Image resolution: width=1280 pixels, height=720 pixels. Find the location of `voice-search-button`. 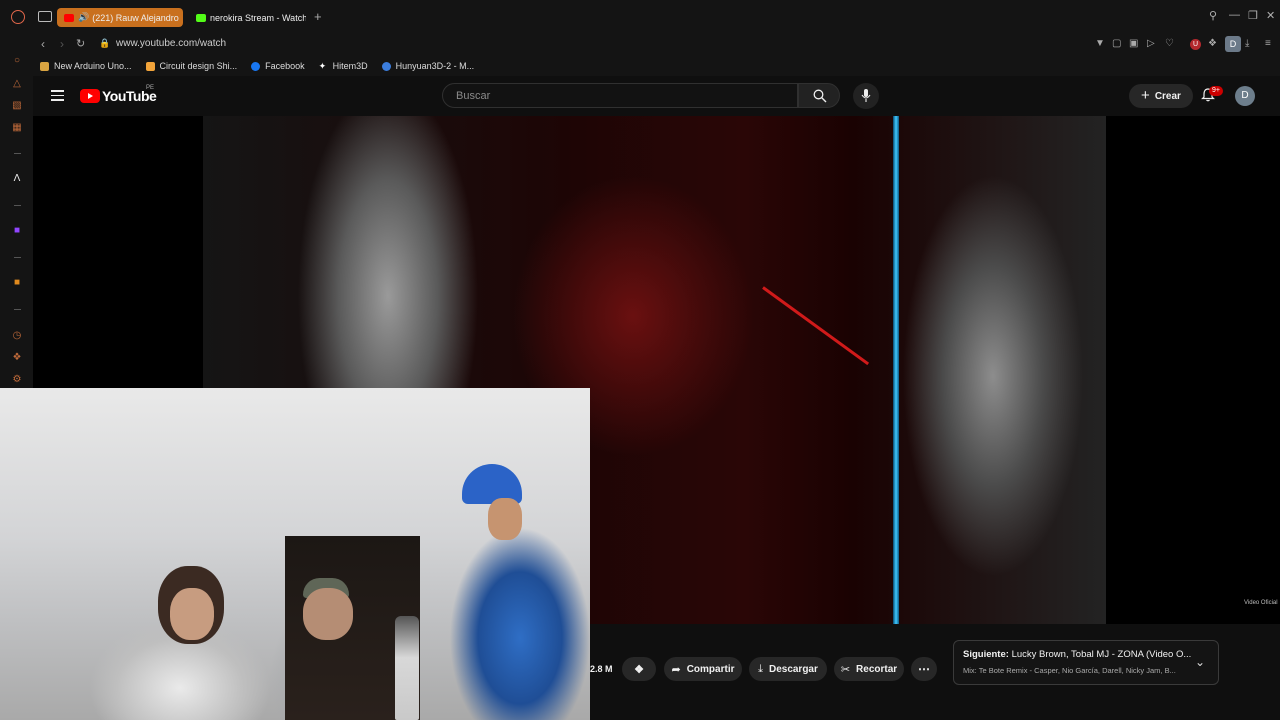

voice-search-button is located at coordinates (866, 96).